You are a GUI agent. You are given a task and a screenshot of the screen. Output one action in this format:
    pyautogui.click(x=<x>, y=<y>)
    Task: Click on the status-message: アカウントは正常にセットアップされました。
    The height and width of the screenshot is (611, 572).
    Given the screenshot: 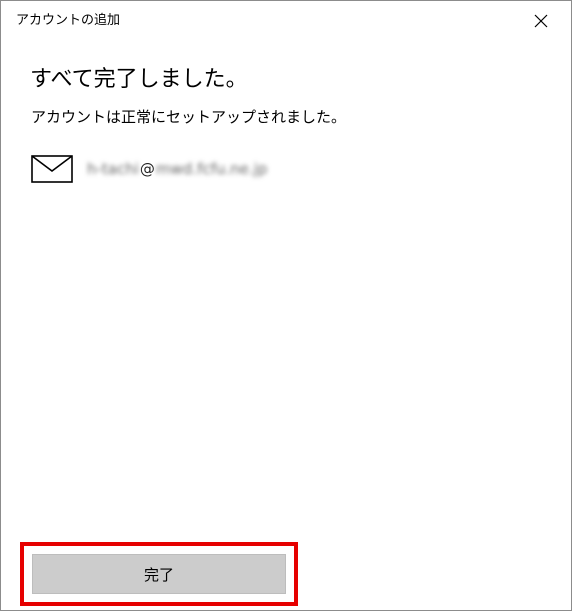 What is the action you would take?
    pyautogui.click(x=189, y=117)
    